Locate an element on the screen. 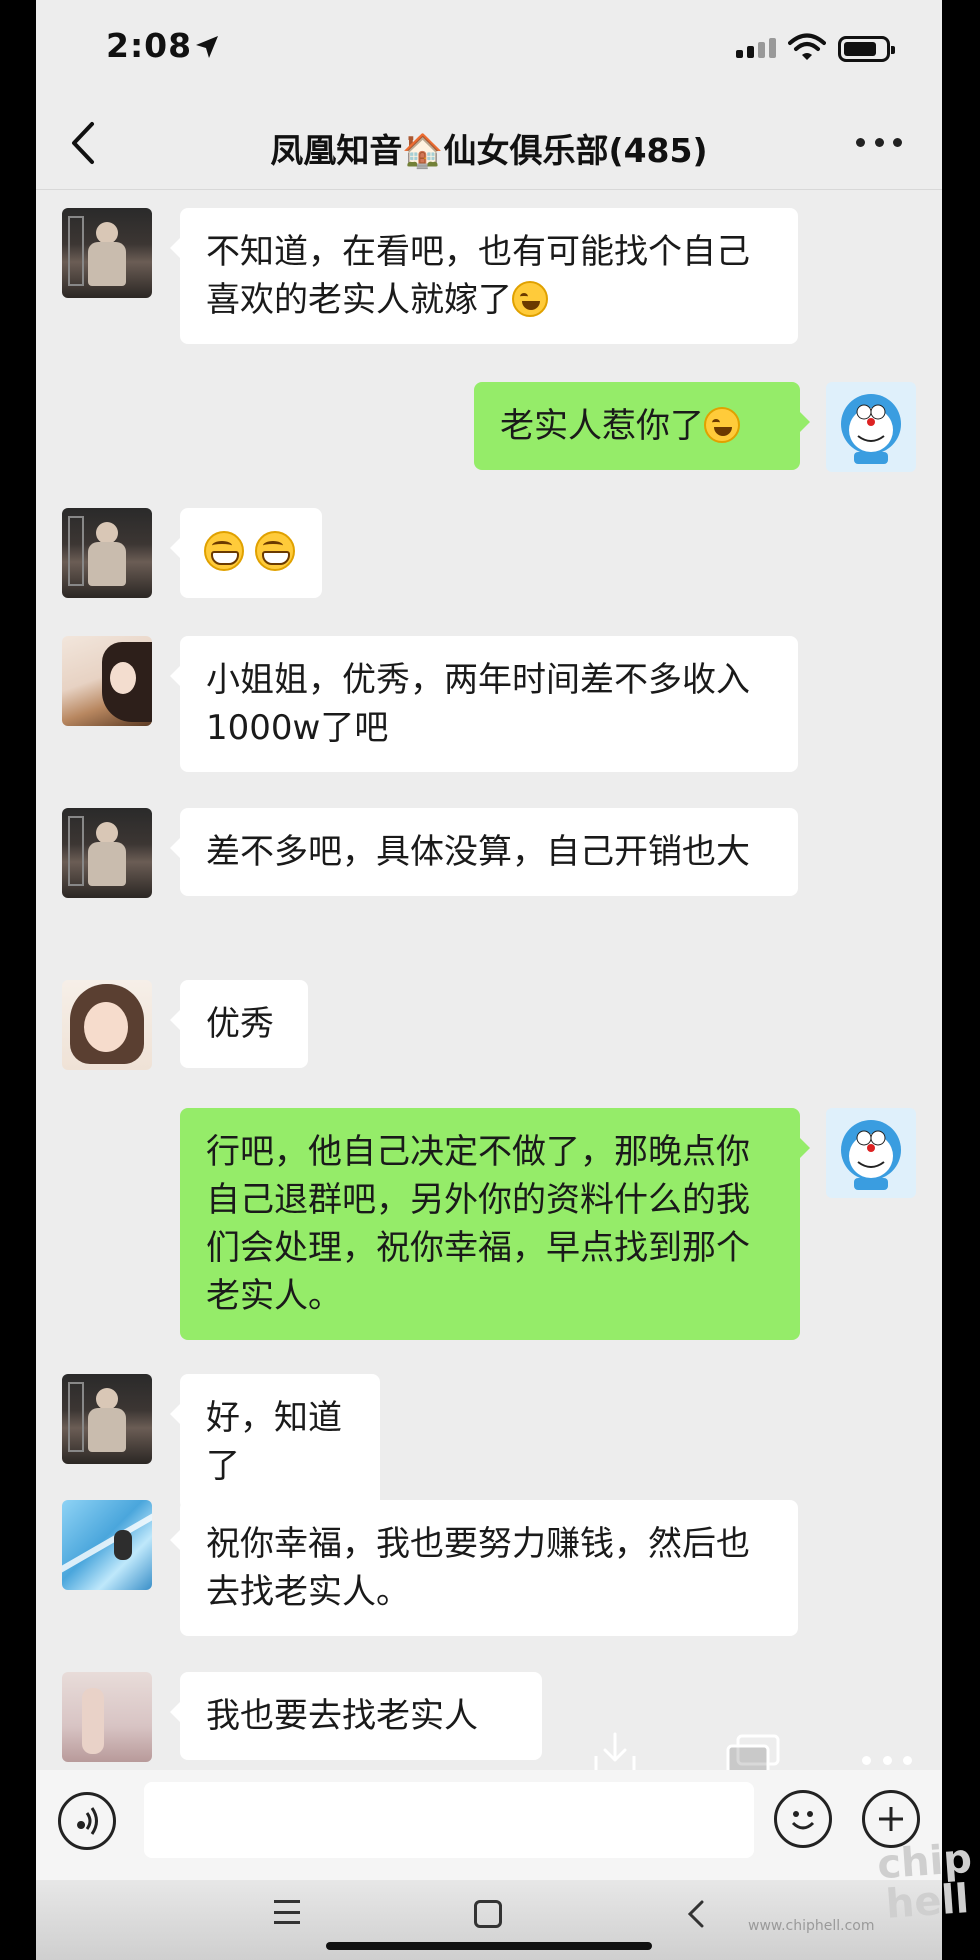 This screenshot has height=1960, width=980. home-icon is located at coordinates (488, 1914).